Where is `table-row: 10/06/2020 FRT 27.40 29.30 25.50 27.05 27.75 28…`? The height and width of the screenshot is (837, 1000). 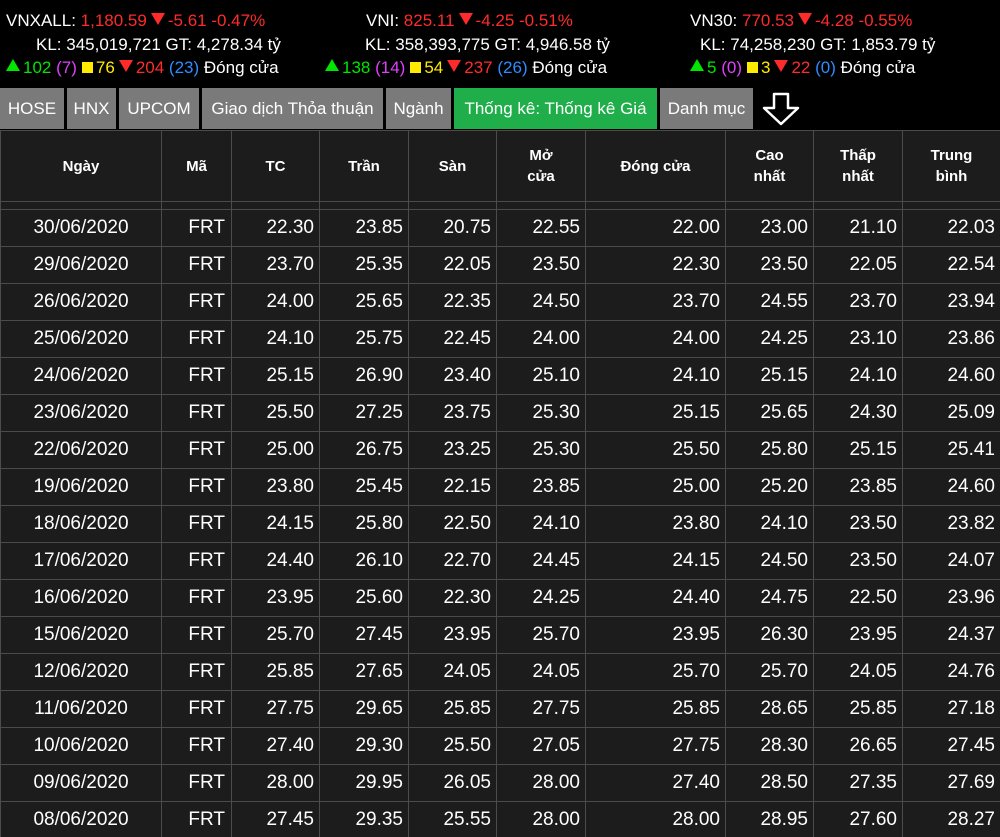
table-row: 10/06/2020 FRT 27.40 29.30 25.50 27.05 27.75 28… is located at coordinates (500, 746).